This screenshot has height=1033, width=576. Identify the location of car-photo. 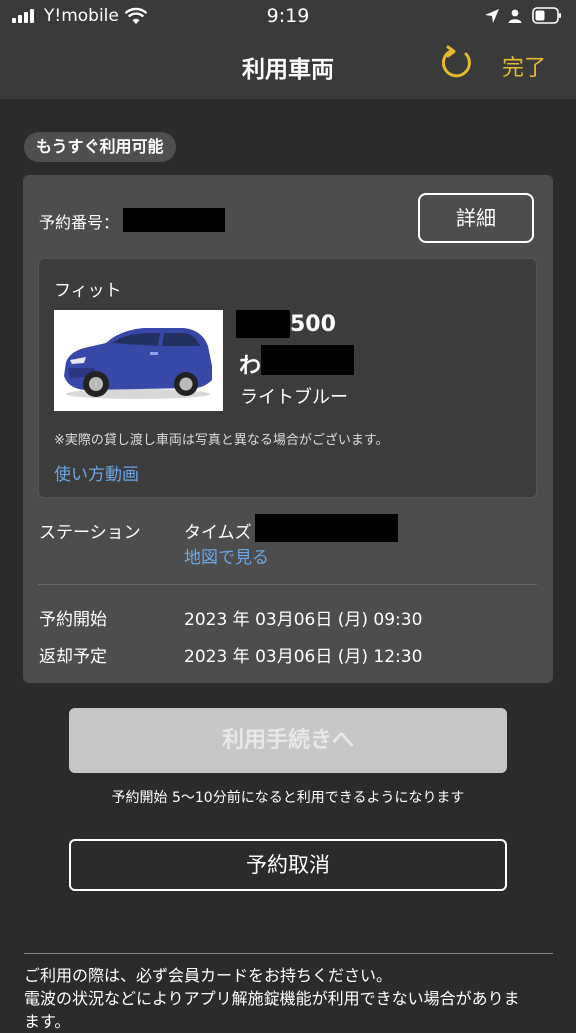
(138, 360).